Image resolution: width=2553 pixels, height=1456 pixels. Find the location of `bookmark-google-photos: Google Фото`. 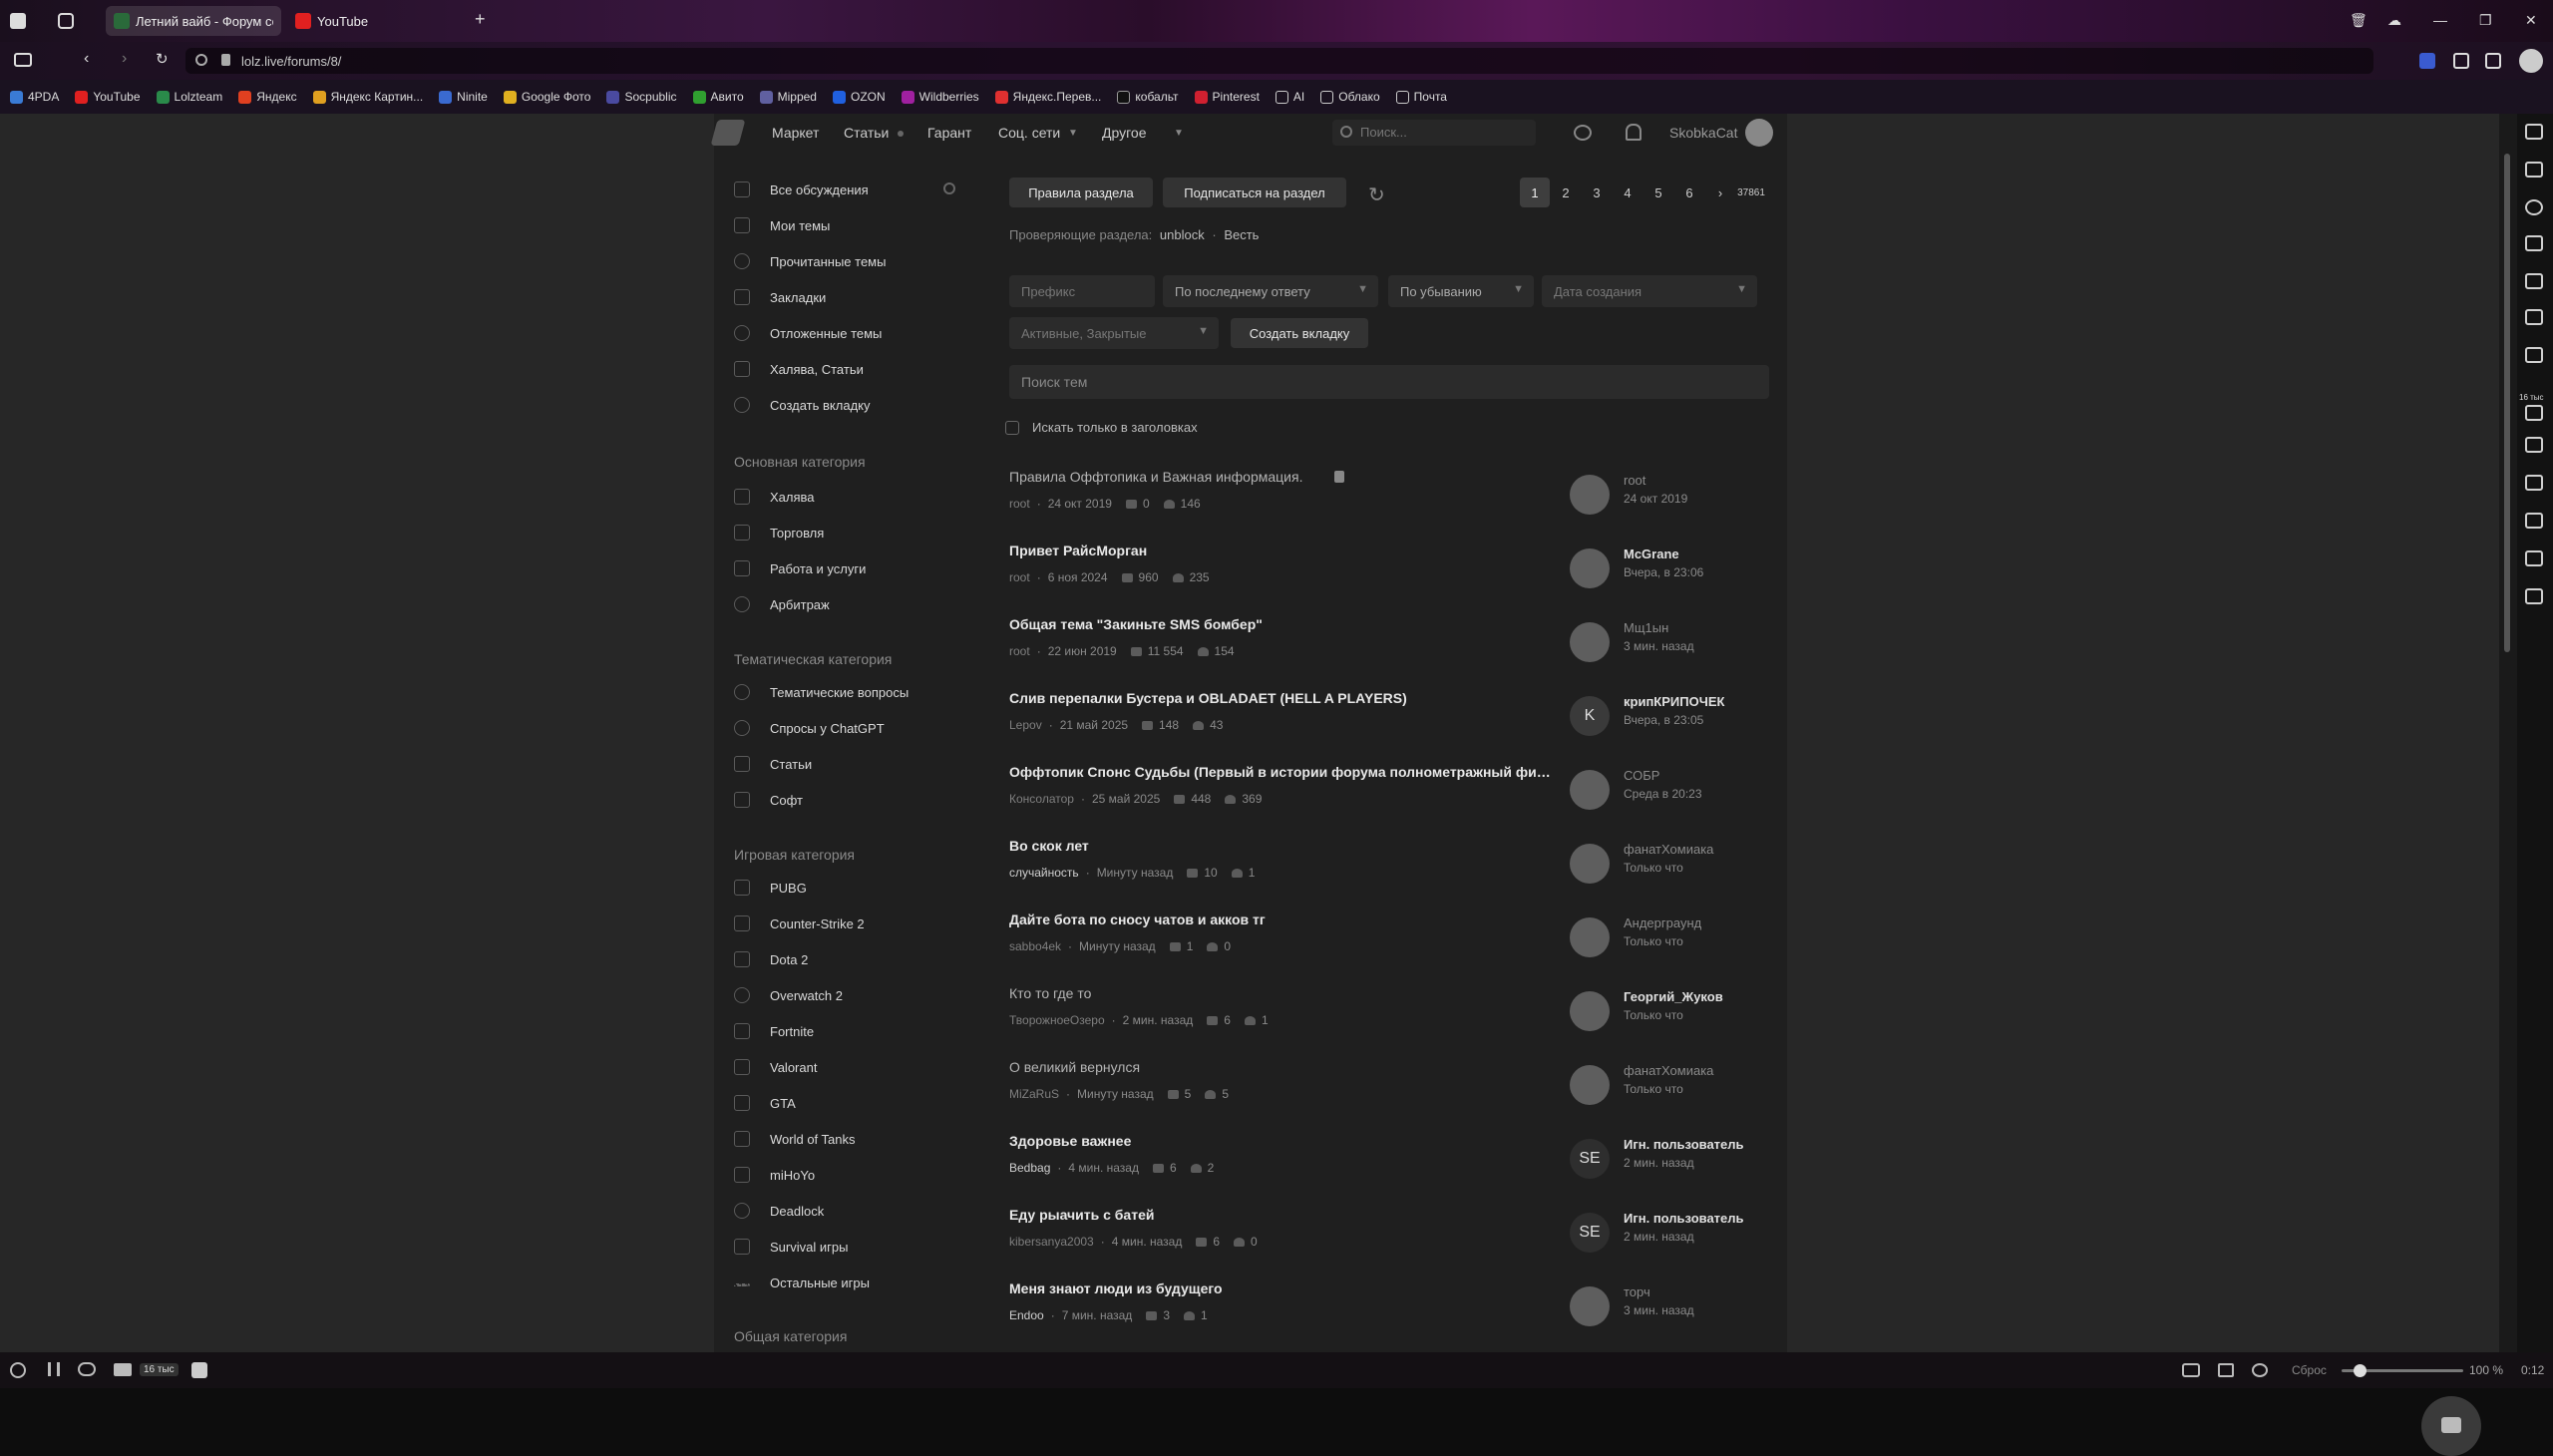

bookmark-google-photos: Google Фото is located at coordinates (546, 97).